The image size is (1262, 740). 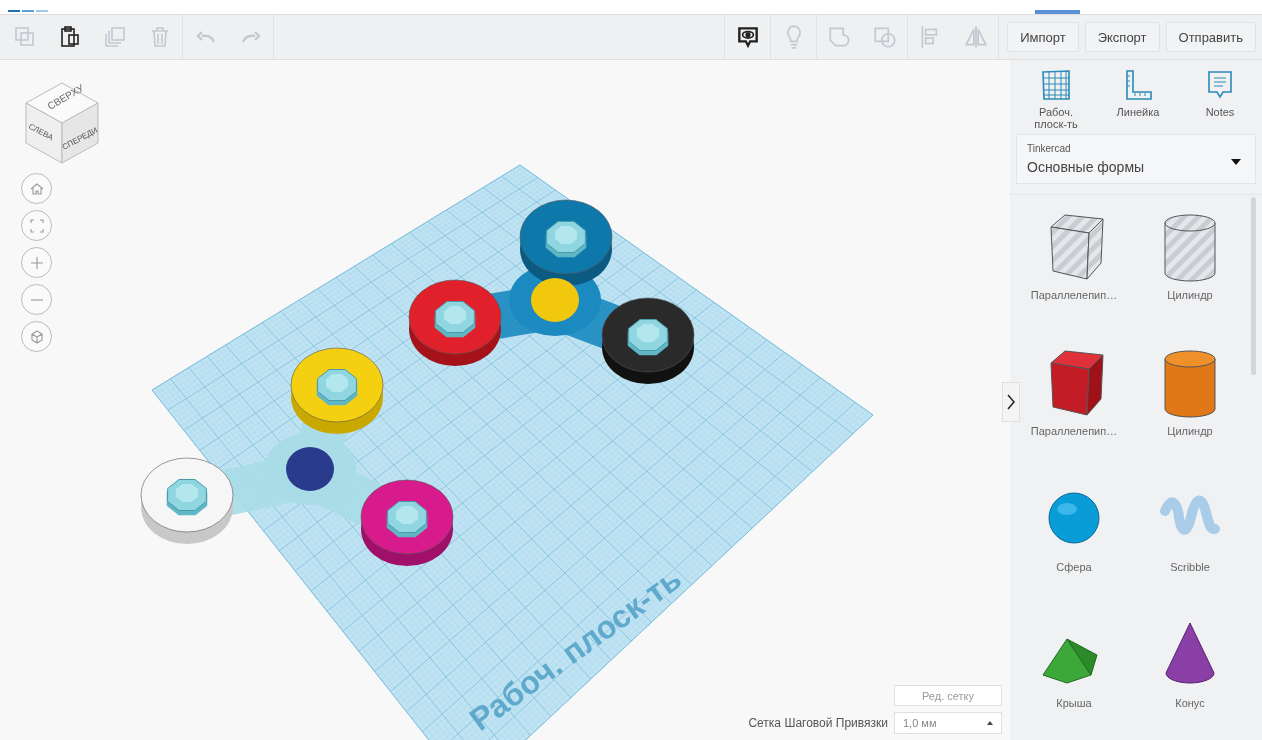 I want to click on zoom-in-icon, so click(x=36, y=262).